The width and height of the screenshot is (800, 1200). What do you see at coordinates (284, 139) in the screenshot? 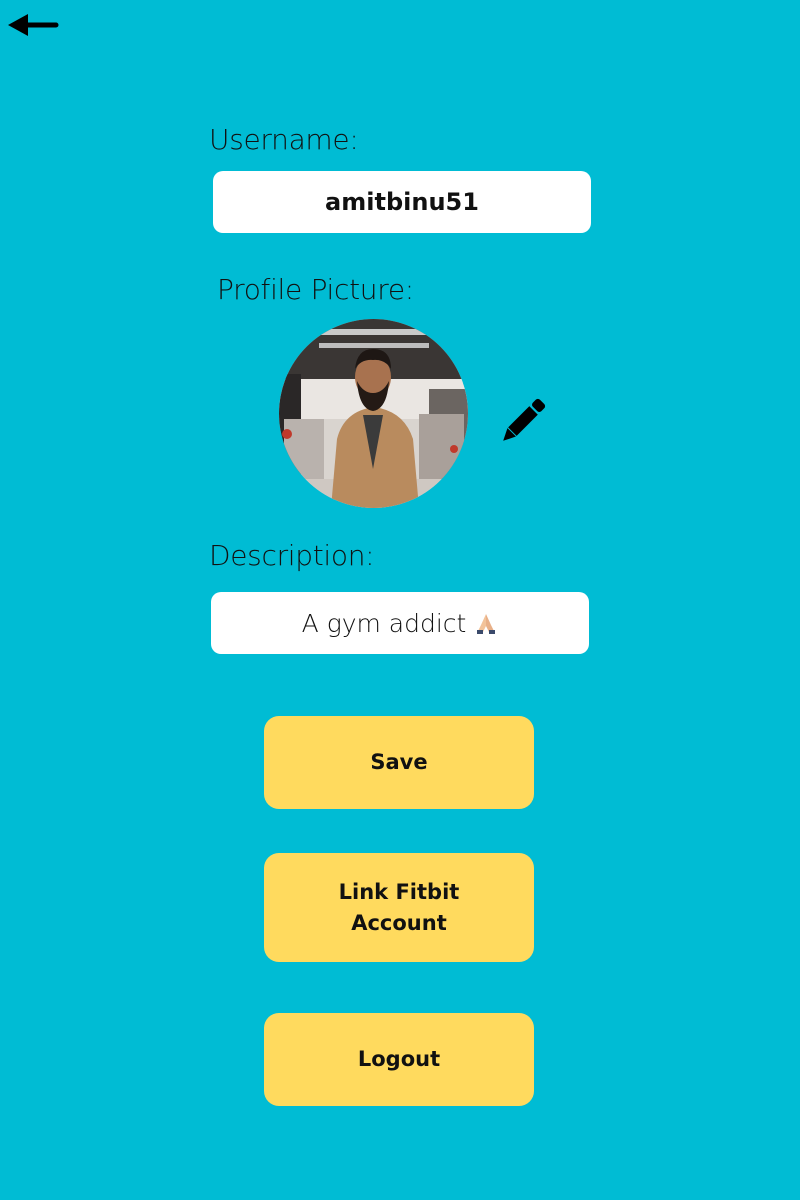
I see `username-label: Username:` at bounding box center [284, 139].